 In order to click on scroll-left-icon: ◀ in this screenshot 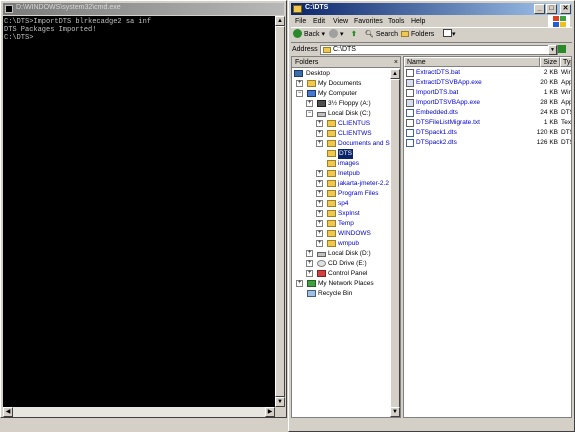, I will do `click(8, 412)`.